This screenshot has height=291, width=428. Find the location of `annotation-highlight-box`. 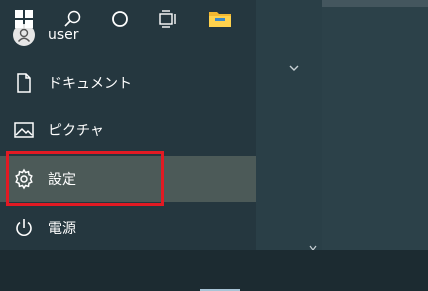

annotation-highlight-box is located at coordinates (85, 178).